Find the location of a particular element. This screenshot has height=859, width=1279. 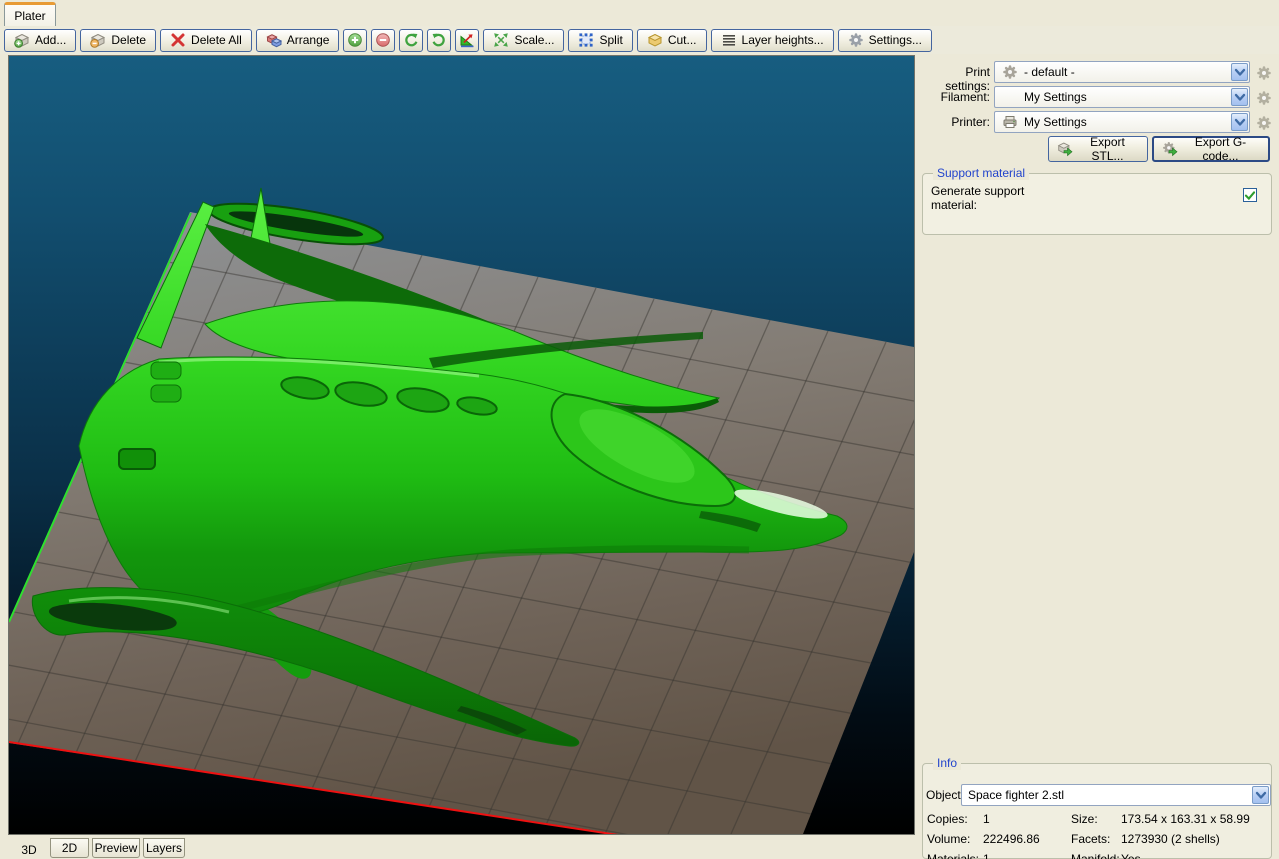

view-tab-preview: Preview is located at coordinates (116, 848).